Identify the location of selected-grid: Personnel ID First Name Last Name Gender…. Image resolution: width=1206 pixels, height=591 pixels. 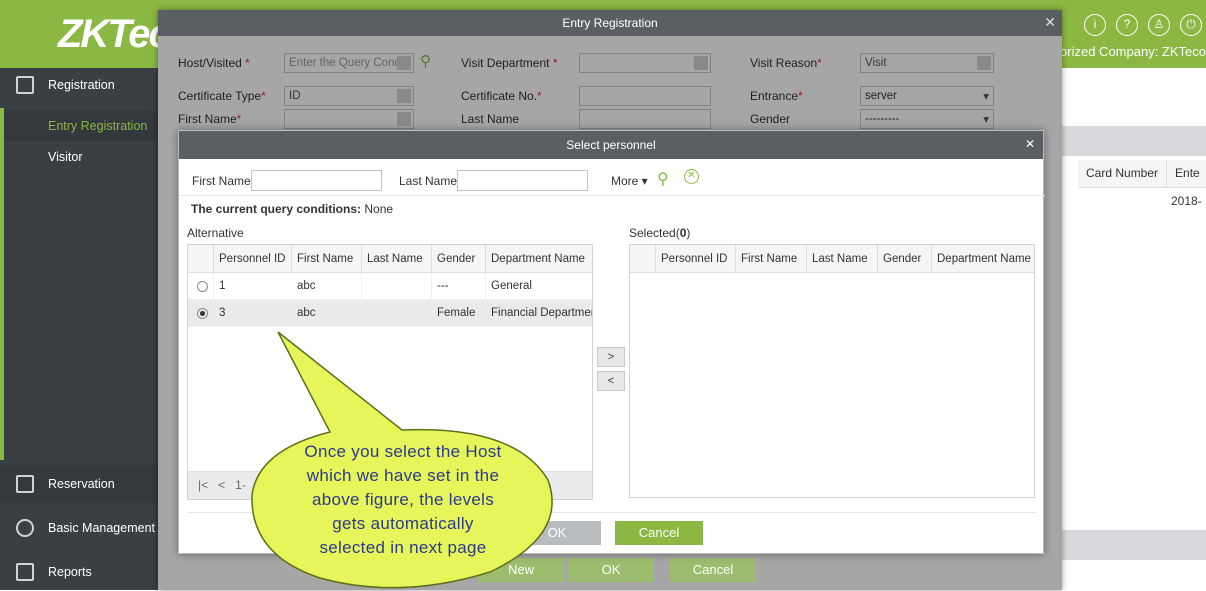
(832, 371).